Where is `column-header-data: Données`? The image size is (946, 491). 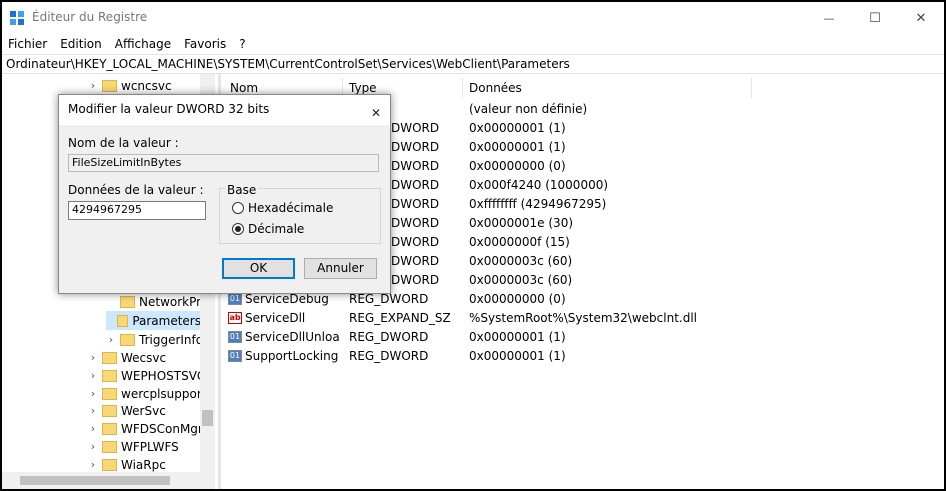
column-header-data: Données is located at coordinates (607, 88).